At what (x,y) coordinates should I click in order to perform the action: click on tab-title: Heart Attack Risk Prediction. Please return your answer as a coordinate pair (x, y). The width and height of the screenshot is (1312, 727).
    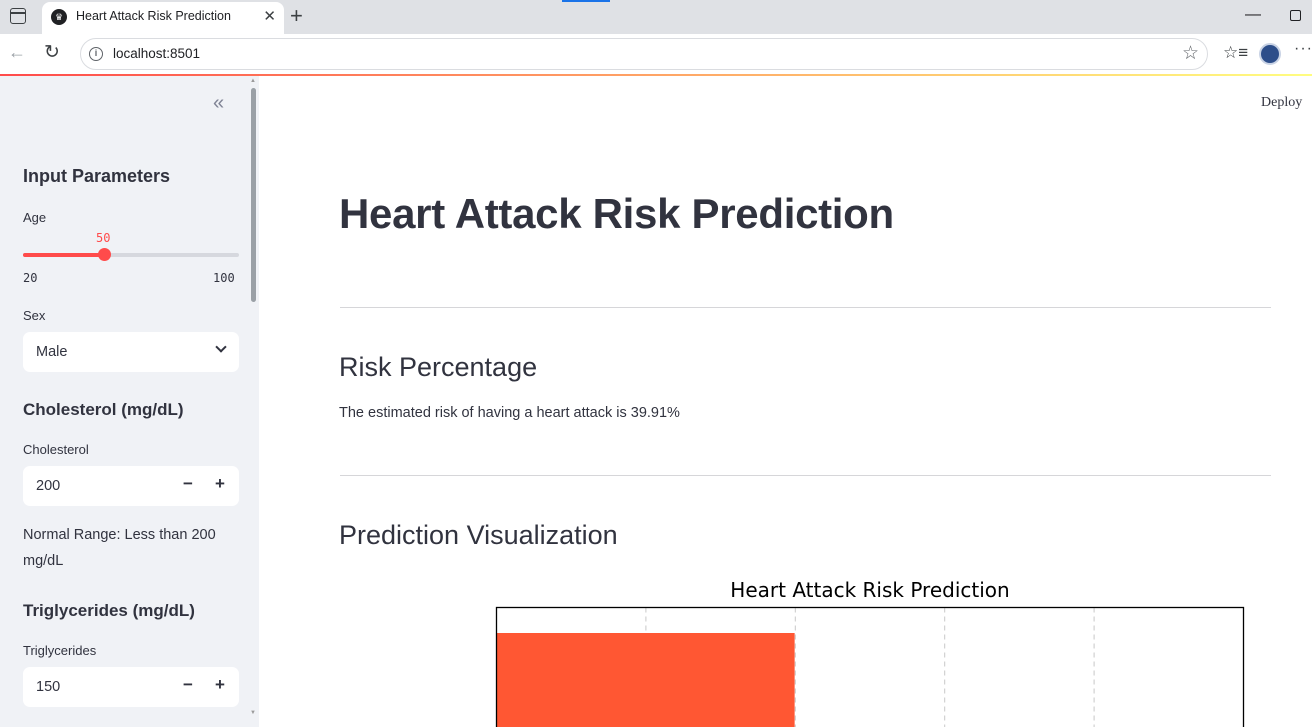
    Looking at the image, I should click on (153, 16).